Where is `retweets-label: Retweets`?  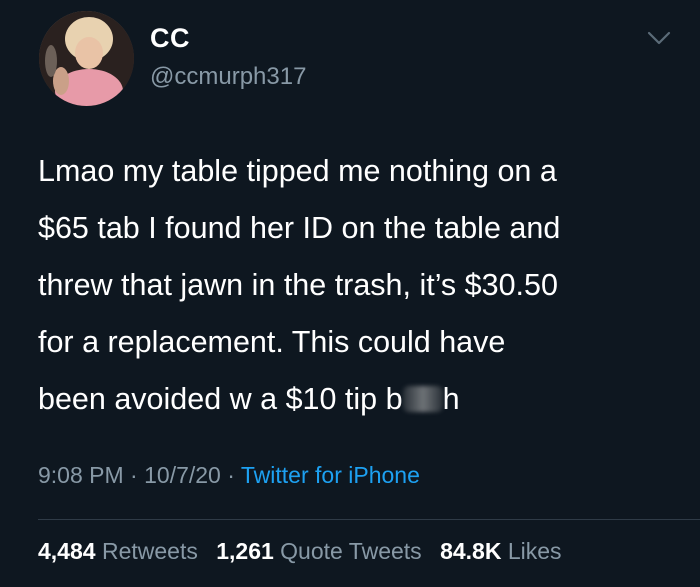
retweets-label: Retweets is located at coordinates (149, 551).